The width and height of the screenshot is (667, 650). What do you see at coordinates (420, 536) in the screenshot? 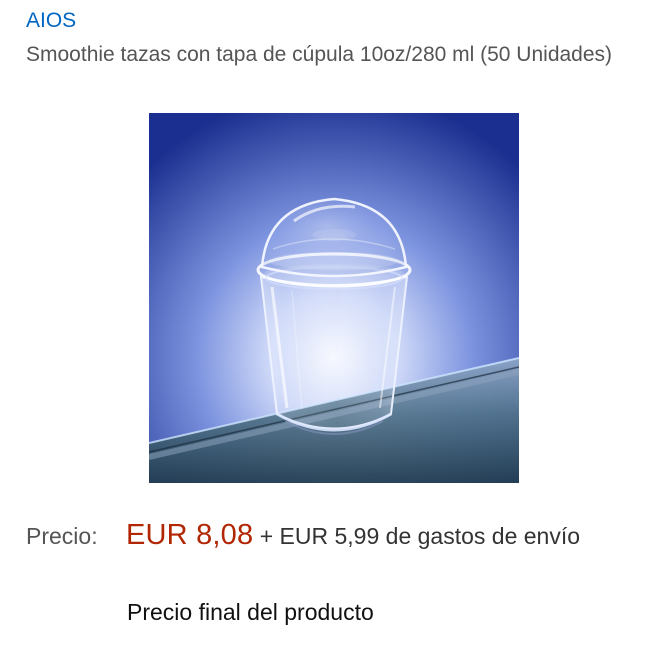
I see `shipping-cost: + EUR 5,99 de gastos de envío` at bounding box center [420, 536].